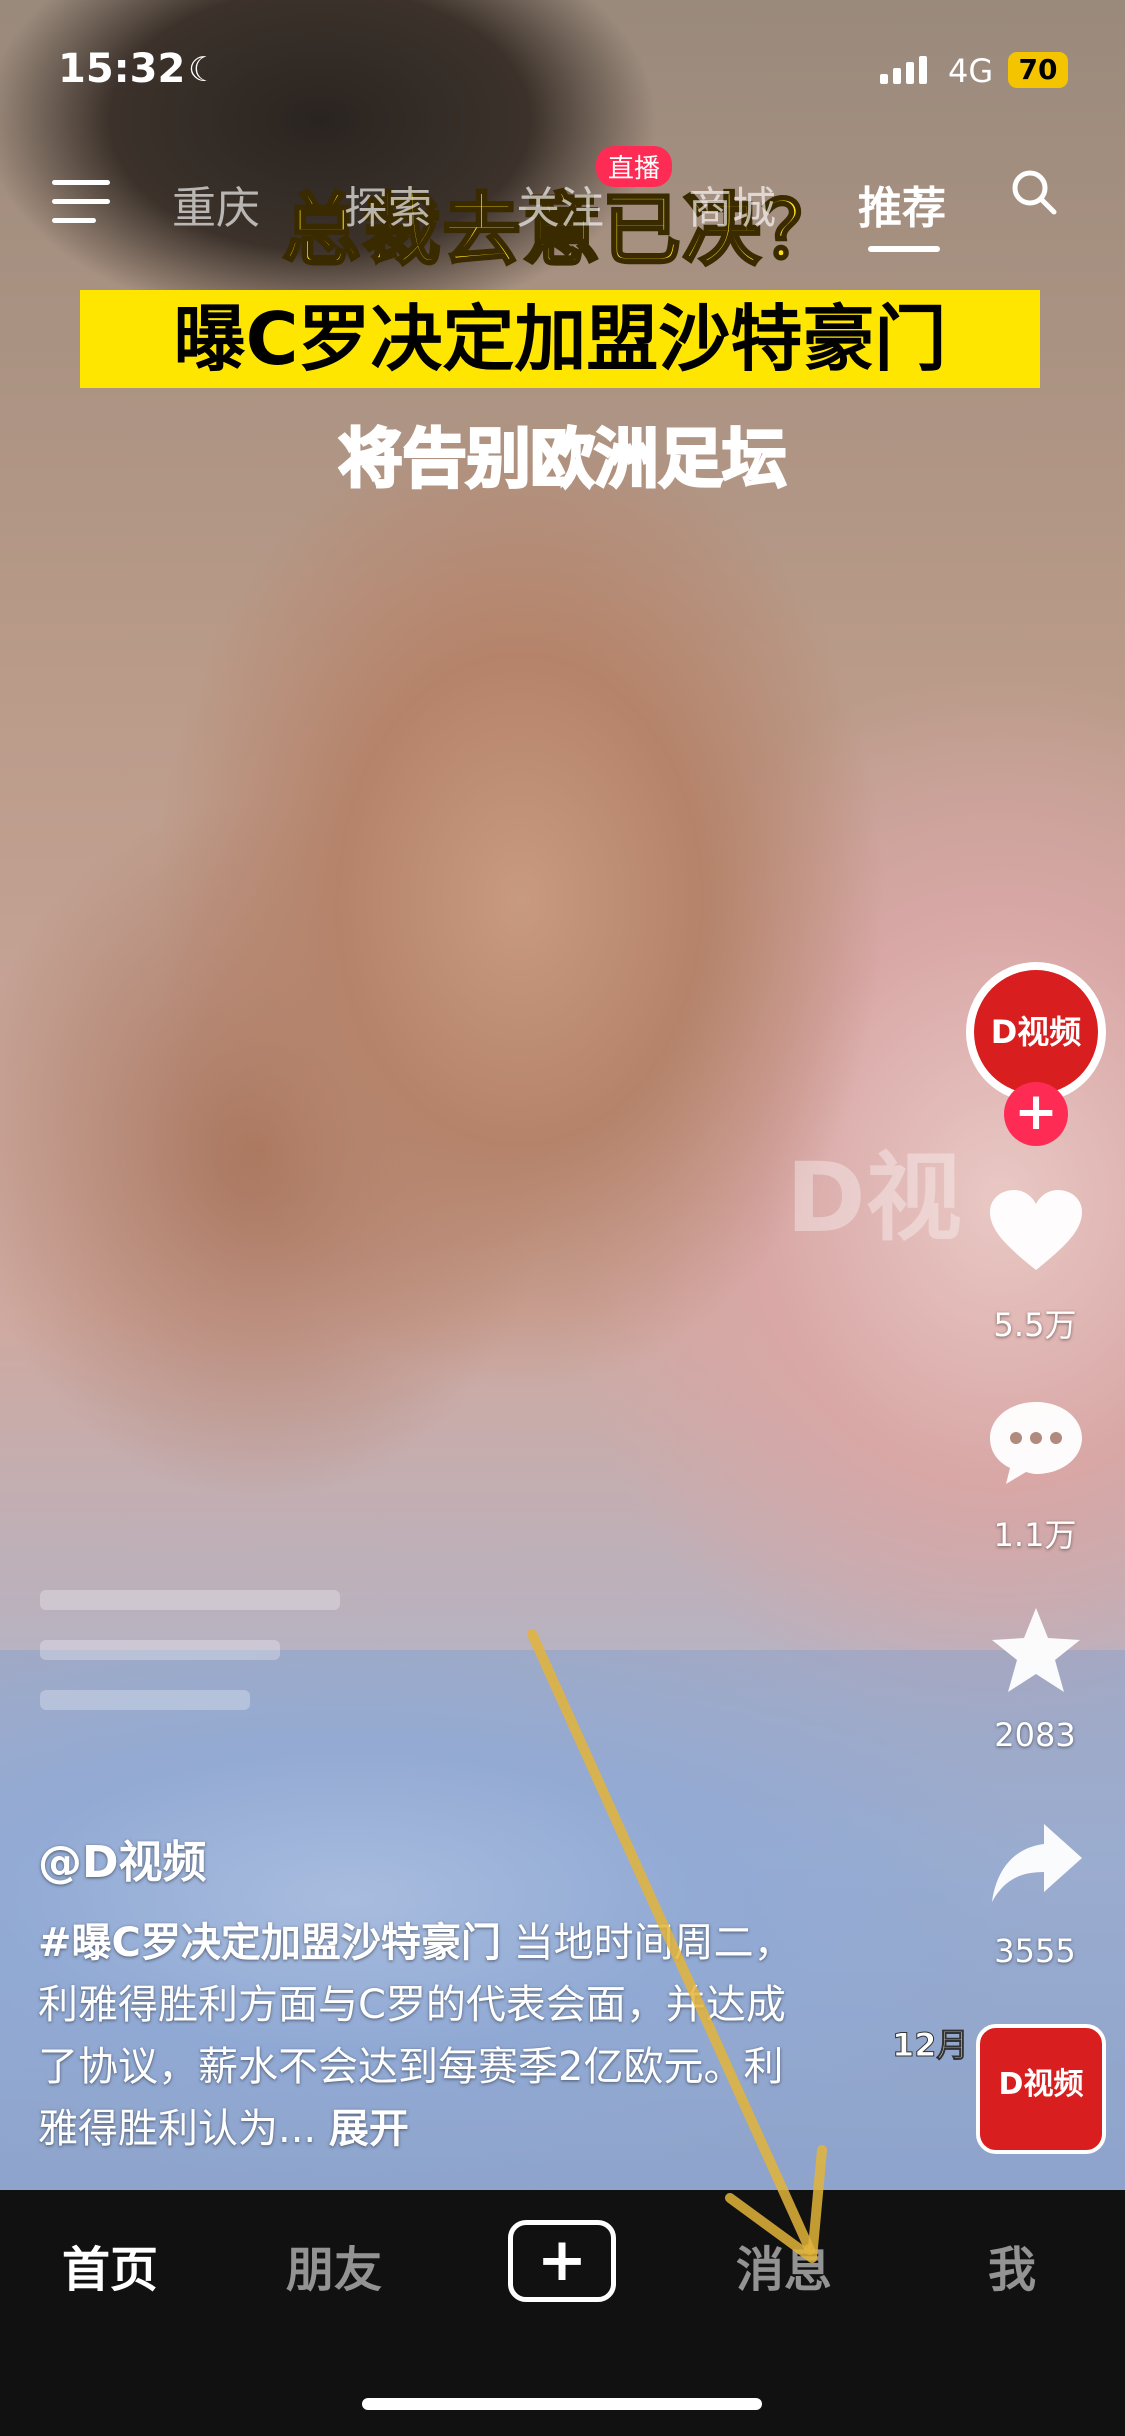 Image resolution: width=1125 pixels, height=2436 pixels. What do you see at coordinates (560, 339) in the screenshot?
I see `video-headline-2: 曝C罗决定加盟沙特豪门` at bounding box center [560, 339].